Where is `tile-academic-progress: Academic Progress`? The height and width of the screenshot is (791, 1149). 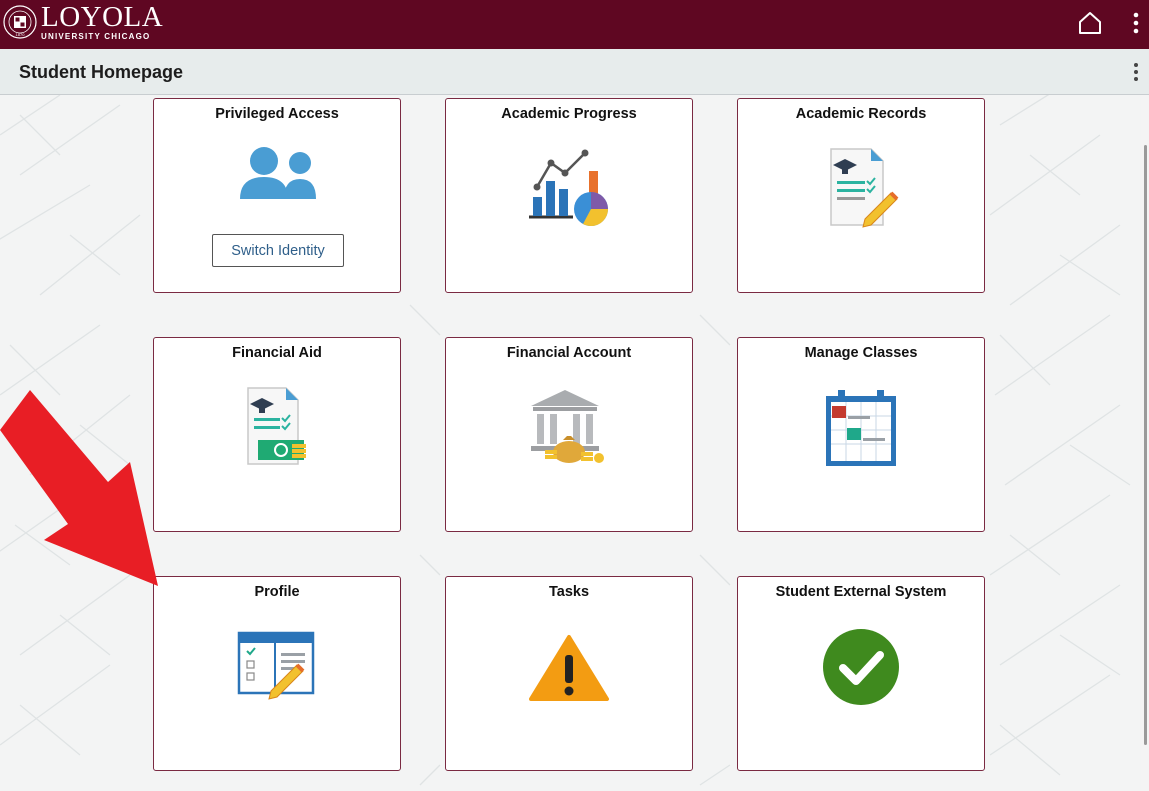
tile-academic-progress: Academic Progress is located at coordinates (569, 195).